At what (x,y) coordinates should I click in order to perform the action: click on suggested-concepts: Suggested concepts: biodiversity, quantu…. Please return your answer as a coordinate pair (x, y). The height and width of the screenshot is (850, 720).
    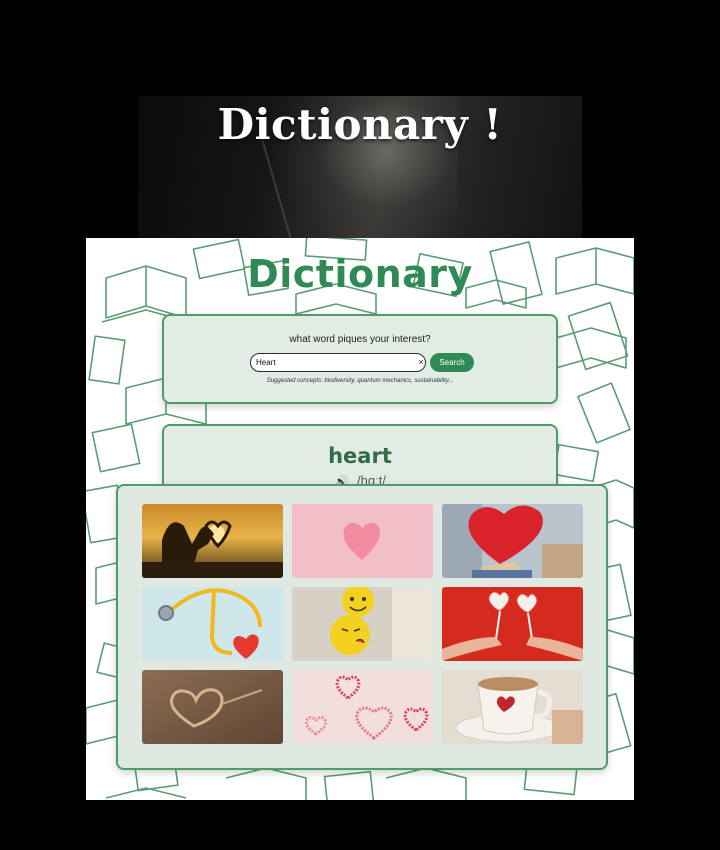
    Looking at the image, I should click on (360, 381).